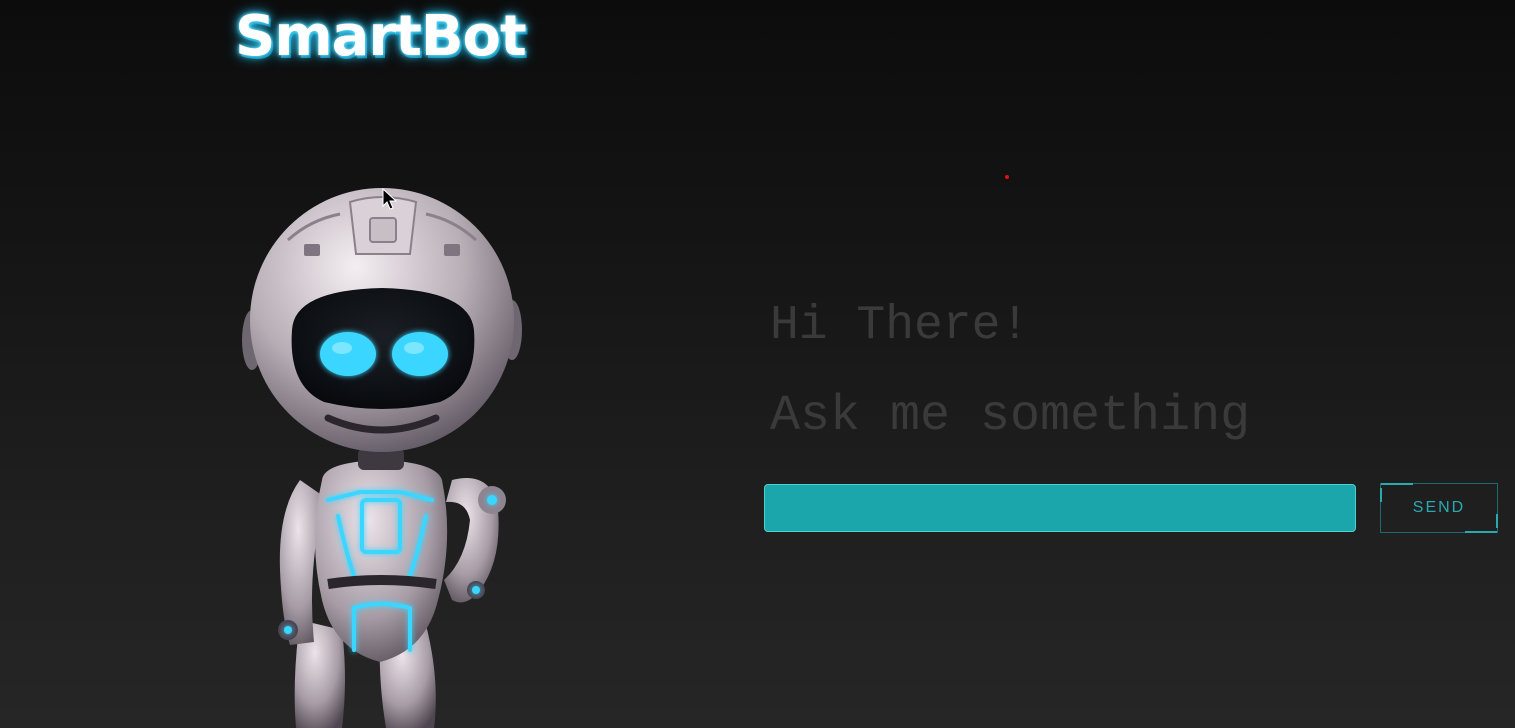 This screenshot has height=728, width=1515. I want to click on send-button-corner-left, so click(1381, 495).